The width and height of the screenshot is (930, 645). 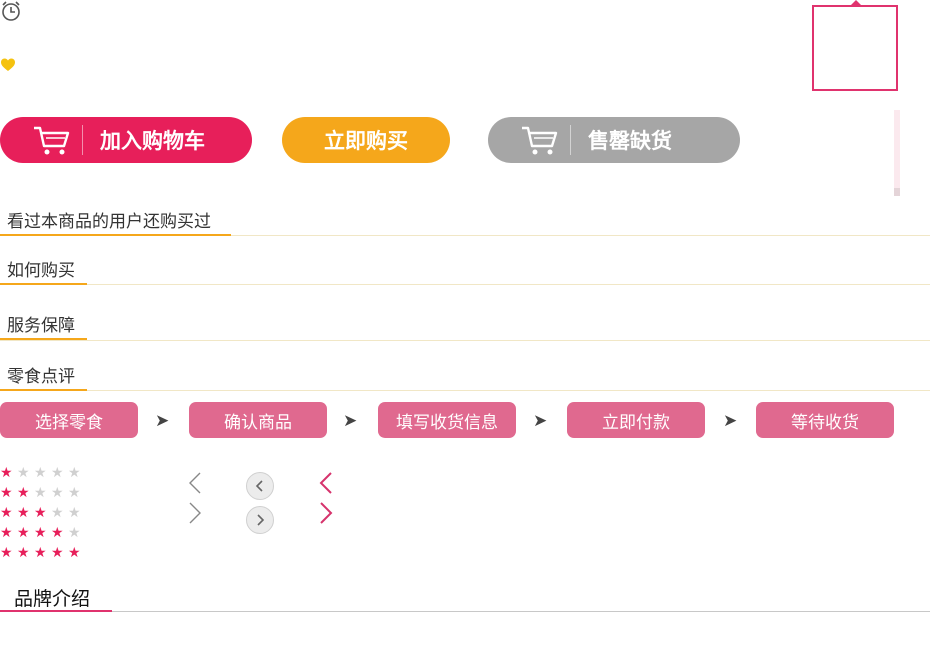 What do you see at coordinates (825, 420) in the screenshot?
I see `step-await-delivery: 等待收货` at bounding box center [825, 420].